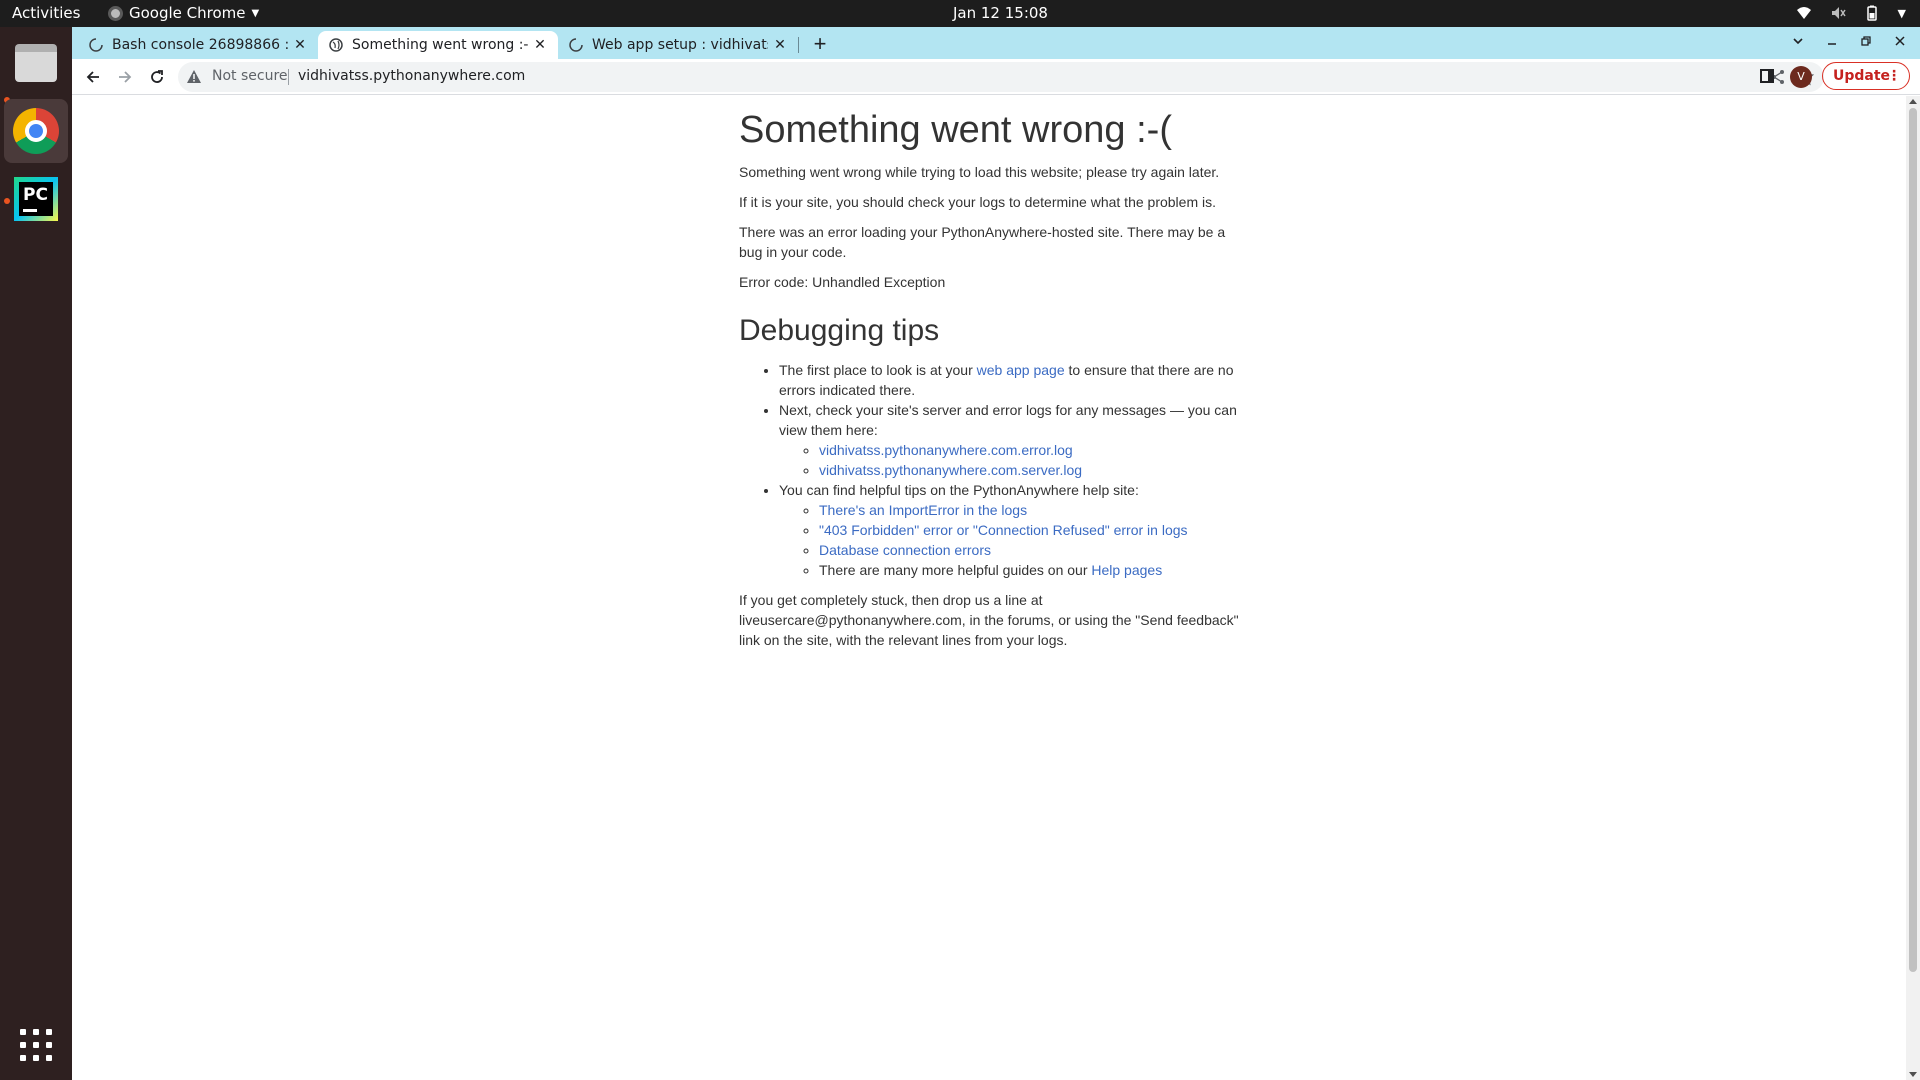 This screenshot has width=1920, height=1080. What do you see at coordinates (798, 45) in the screenshot?
I see `tab-separator` at bounding box center [798, 45].